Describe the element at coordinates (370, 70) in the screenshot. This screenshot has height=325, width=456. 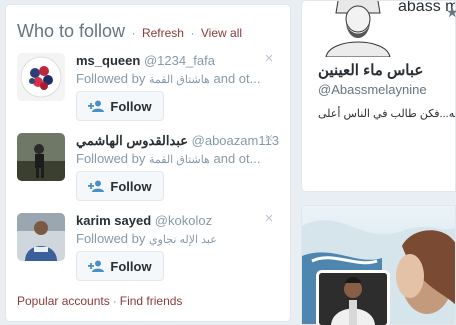
I see `profile-name: عباس ماء العينين` at that location.